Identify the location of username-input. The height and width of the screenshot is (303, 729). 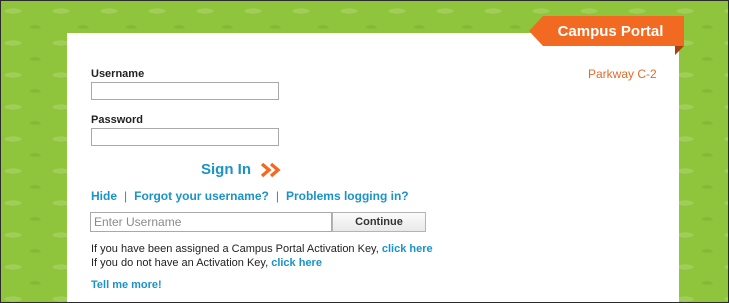
(185, 91).